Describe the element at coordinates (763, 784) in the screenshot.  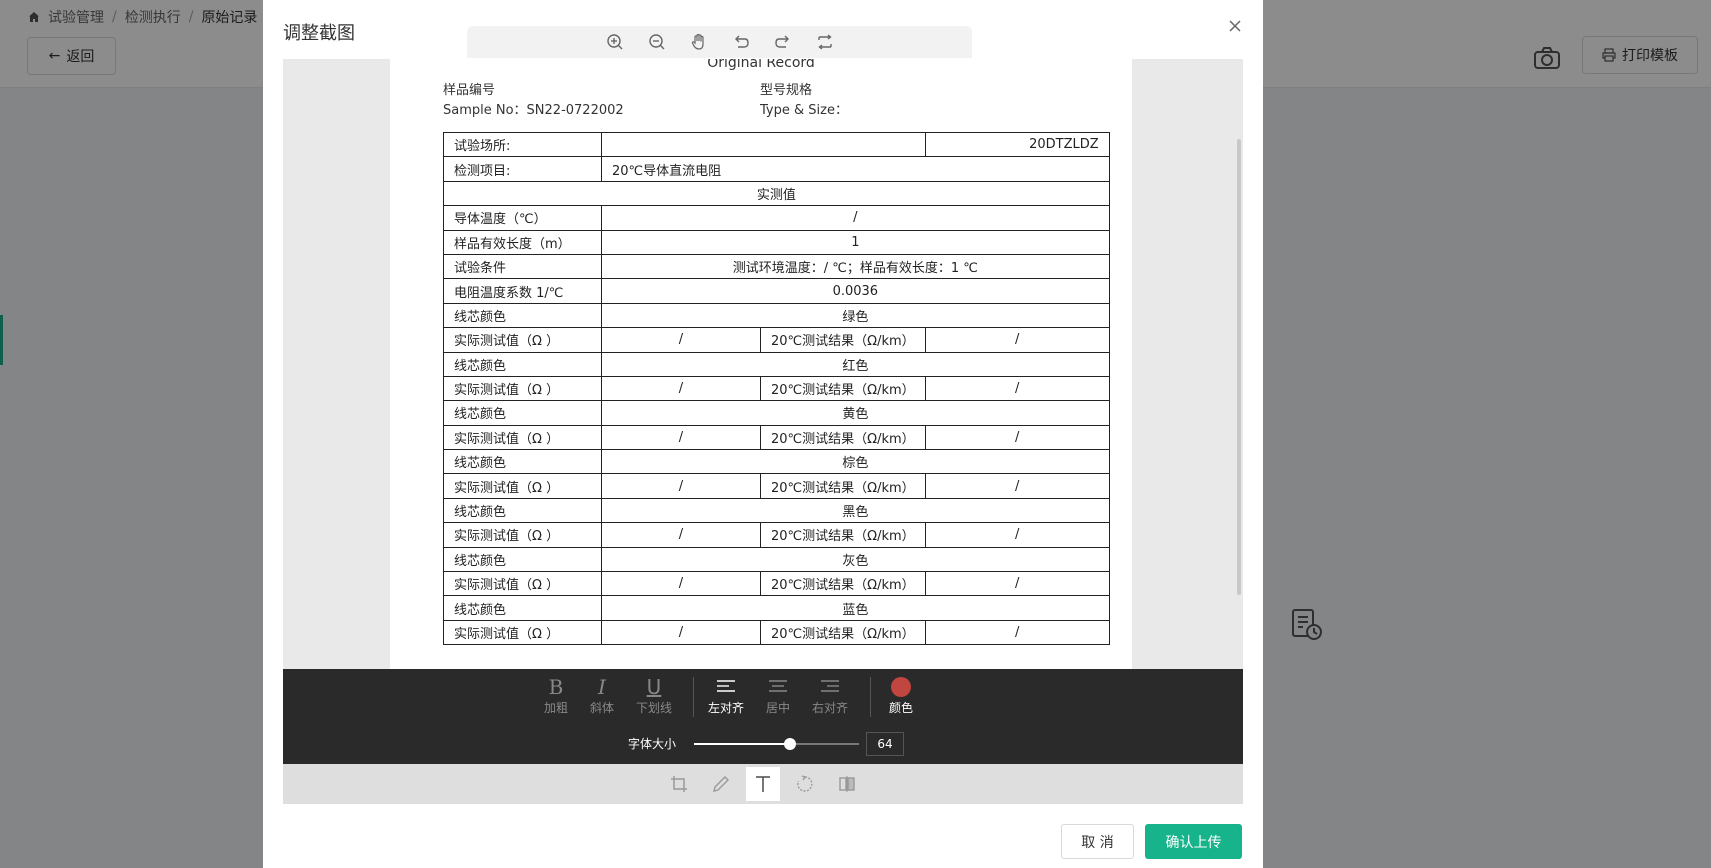
I see `text-tool-icon` at that location.